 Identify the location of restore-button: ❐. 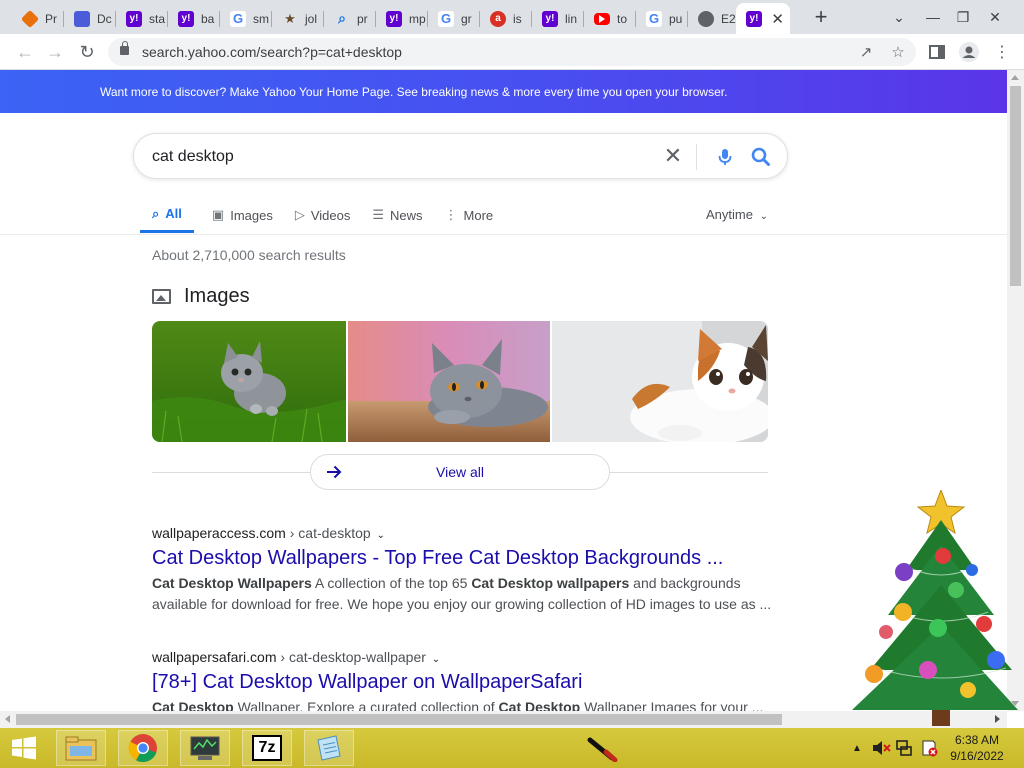
(963, 17).